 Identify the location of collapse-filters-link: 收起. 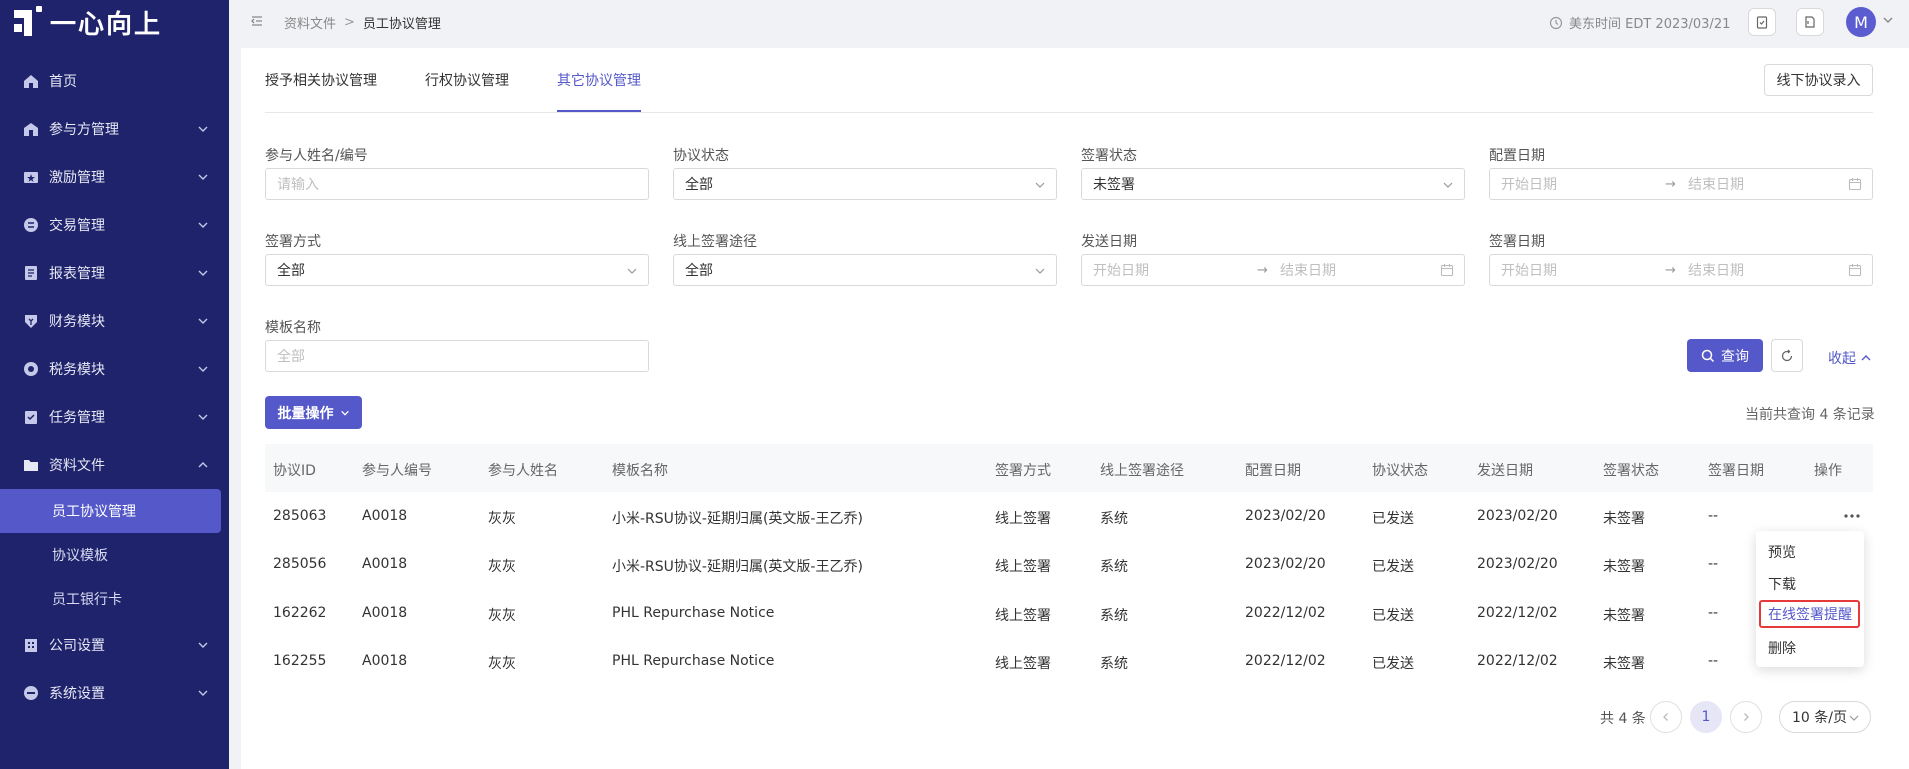
(1850, 358).